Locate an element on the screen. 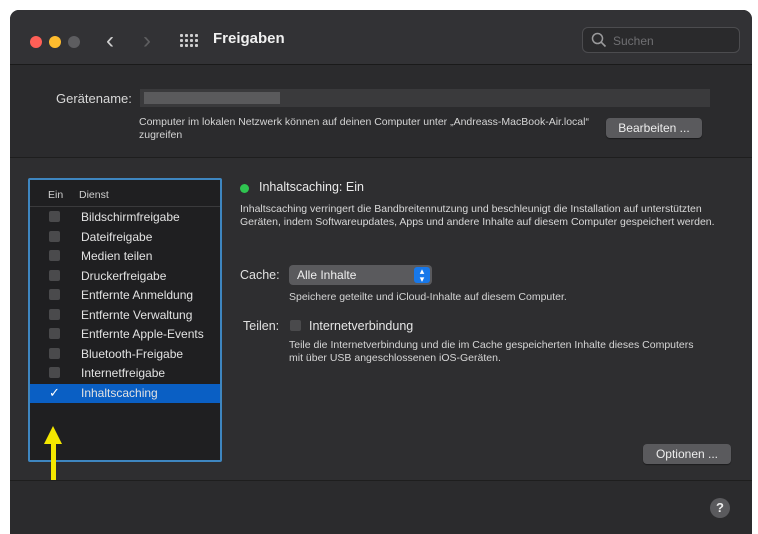  service-label: Entfernte Anmeldung is located at coordinates (137, 295).